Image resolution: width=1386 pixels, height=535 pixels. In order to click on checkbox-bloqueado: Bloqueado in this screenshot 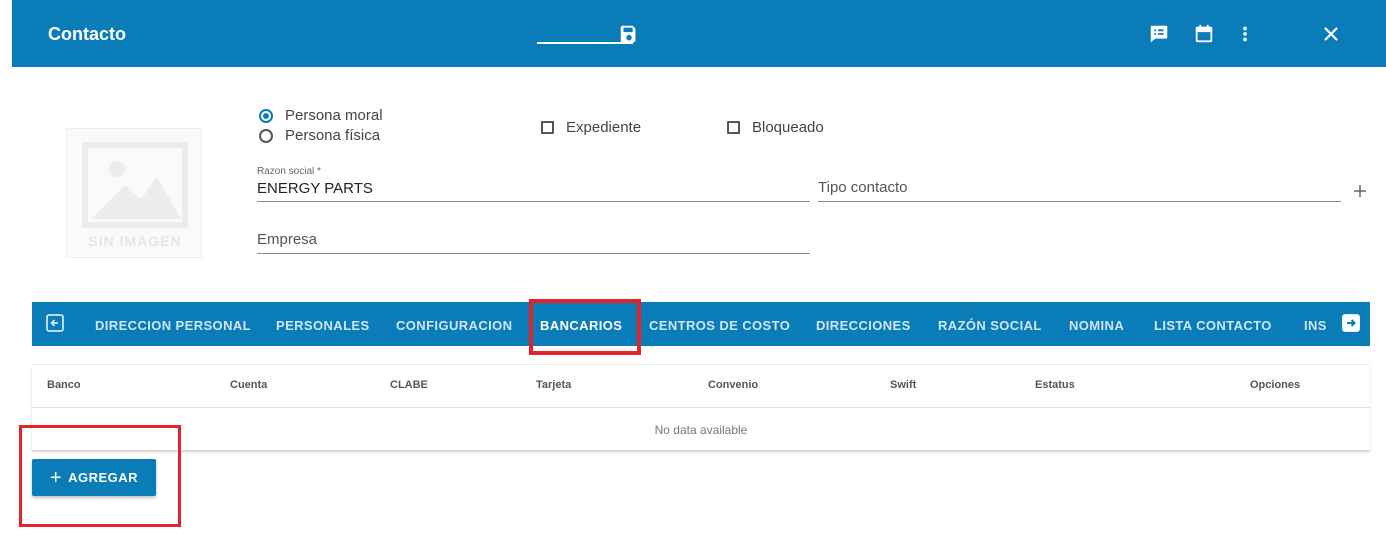, I will do `click(775, 127)`.